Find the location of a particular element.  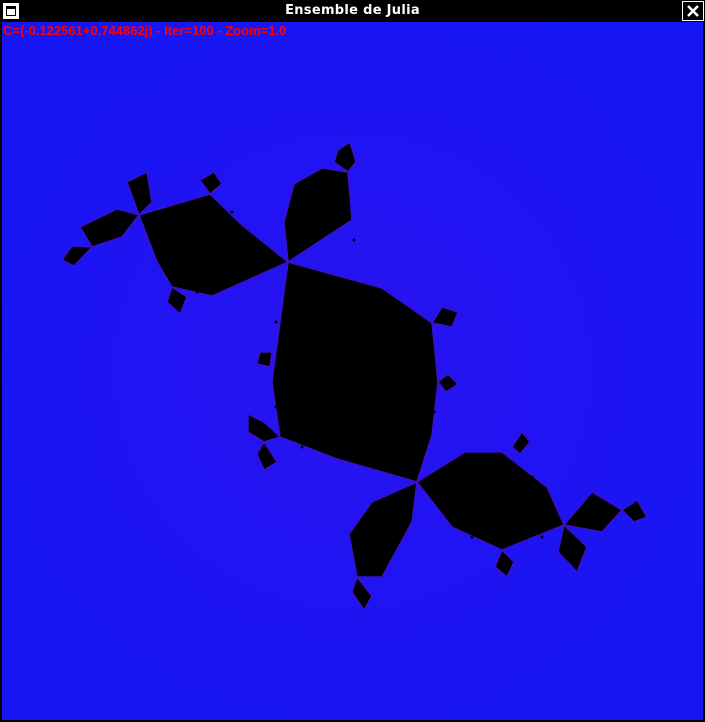

close-button is located at coordinates (693, 11).